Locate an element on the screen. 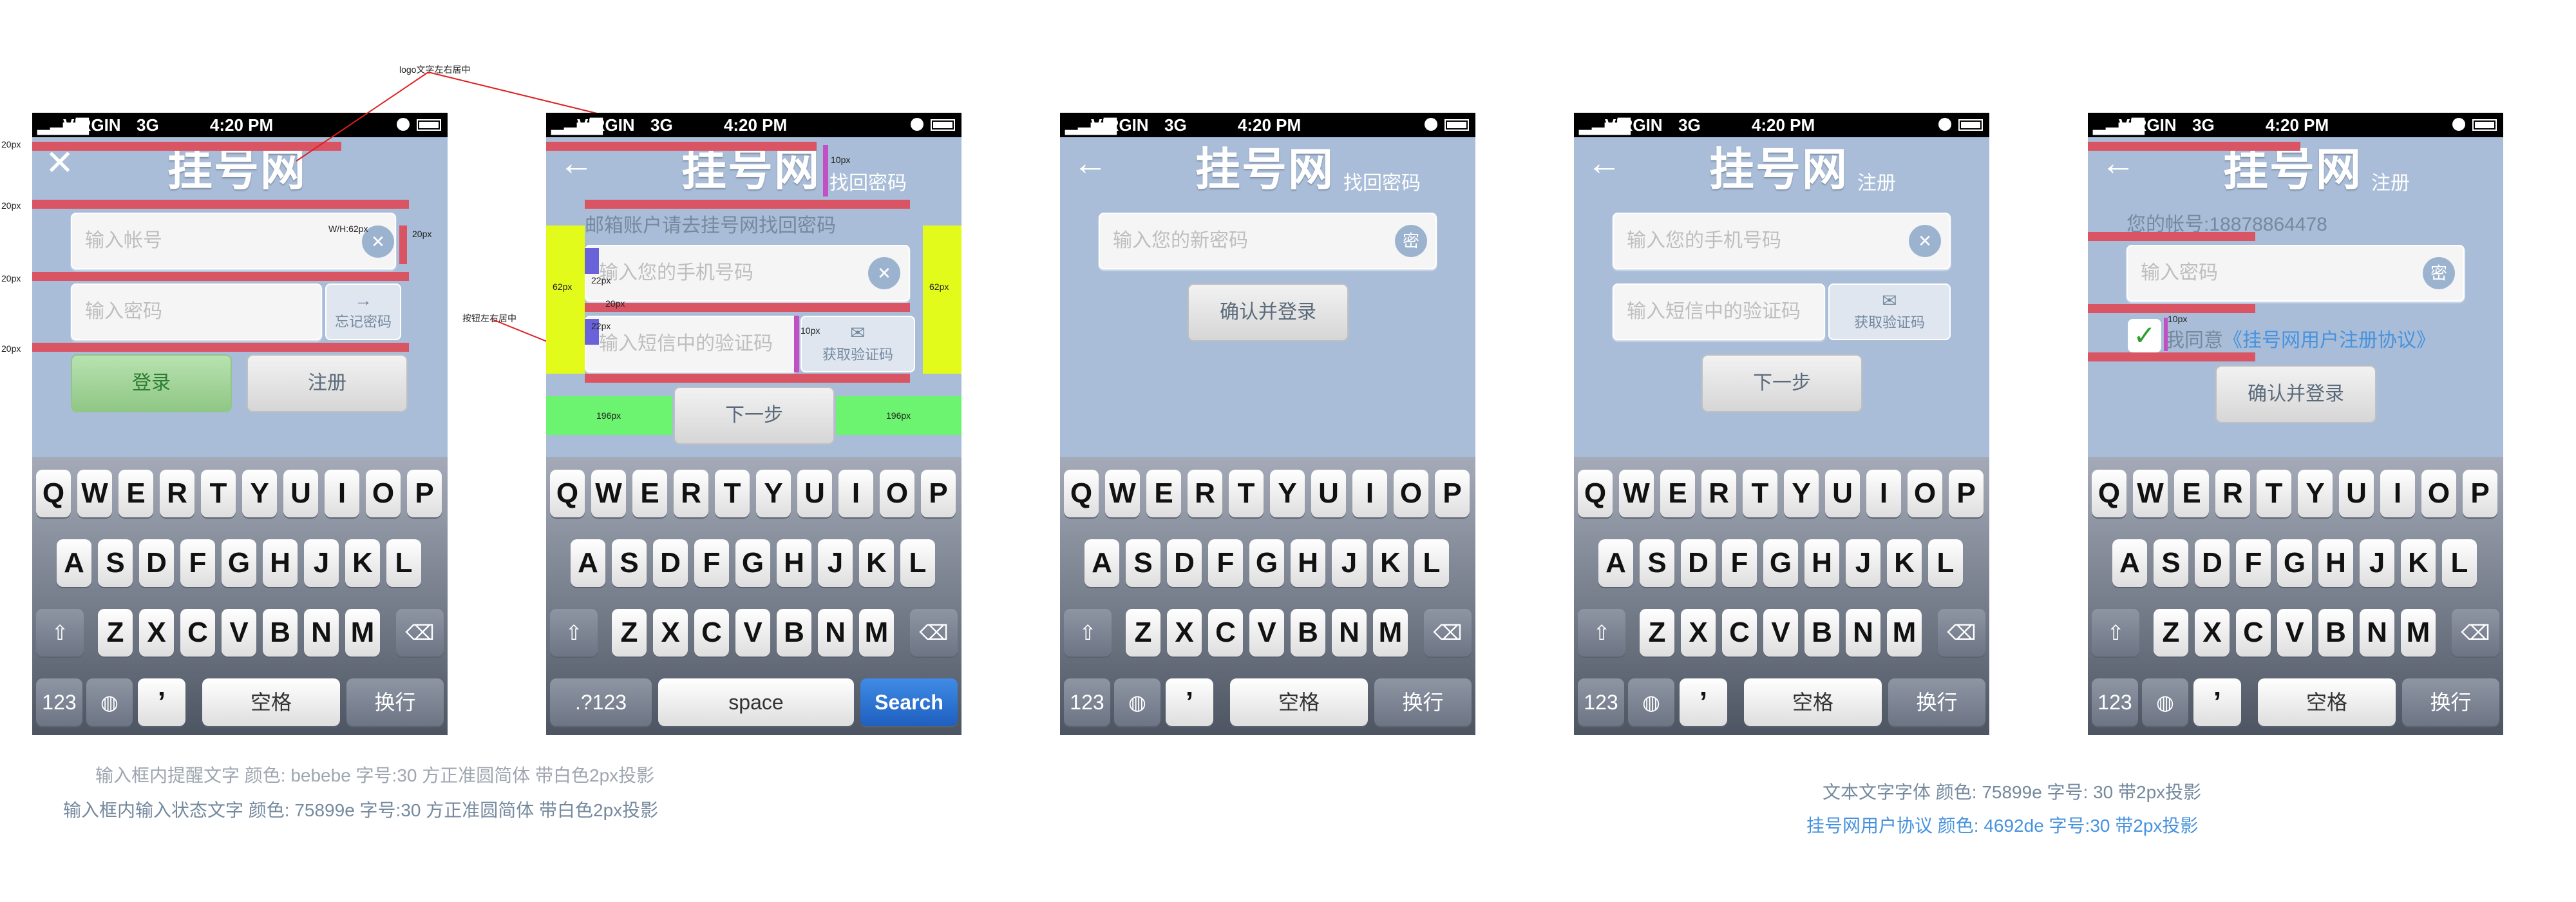 The width and height of the screenshot is (2576, 902). back-arrow-icon: ← is located at coordinates (1605, 163).